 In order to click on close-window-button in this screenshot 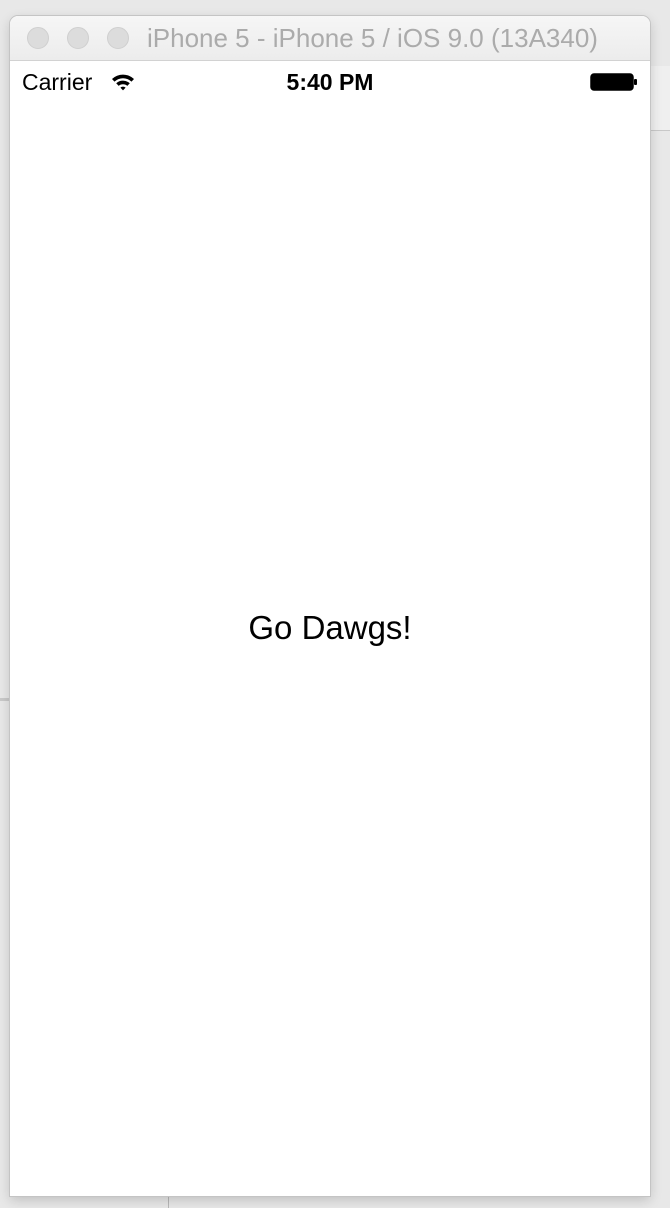, I will do `click(38, 38)`.